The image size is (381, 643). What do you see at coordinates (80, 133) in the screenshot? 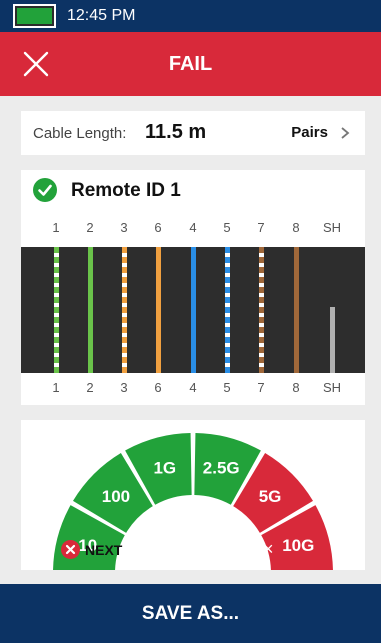
I see `cable-length-label: Cable Length:` at bounding box center [80, 133].